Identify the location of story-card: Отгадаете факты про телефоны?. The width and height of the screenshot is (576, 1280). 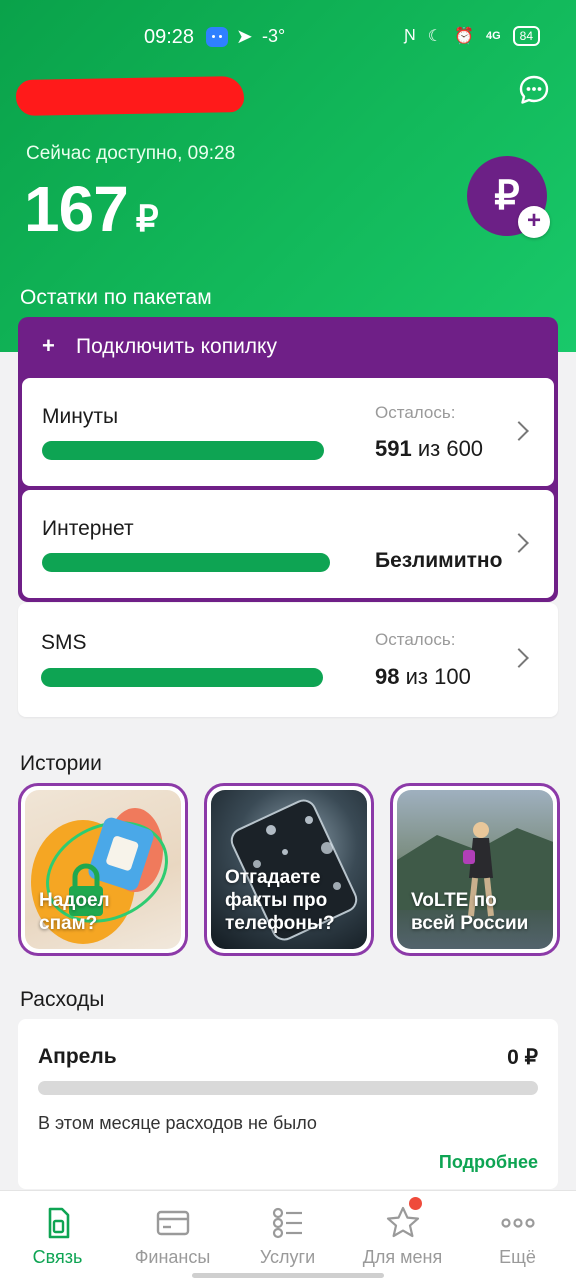
(289, 869).